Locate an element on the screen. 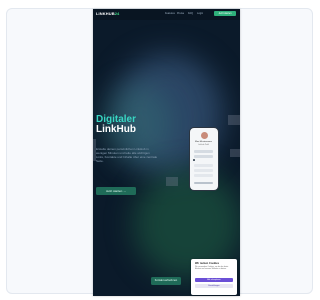 The height and width of the screenshot is (300, 320). hero-title: Digitaler LinkHub is located at coordinates (116, 125).